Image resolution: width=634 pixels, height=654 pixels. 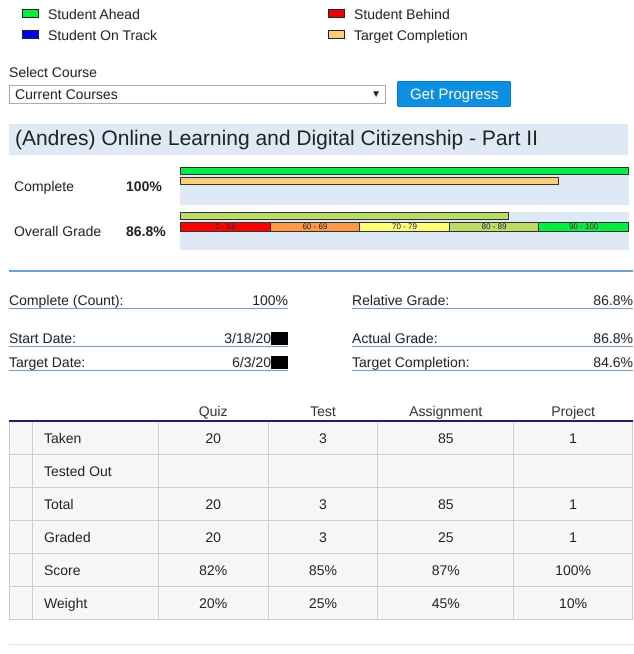 What do you see at coordinates (315, 227) in the screenshot?
I see `grade-band: 60 - 69` at bounding box center [315, 227].